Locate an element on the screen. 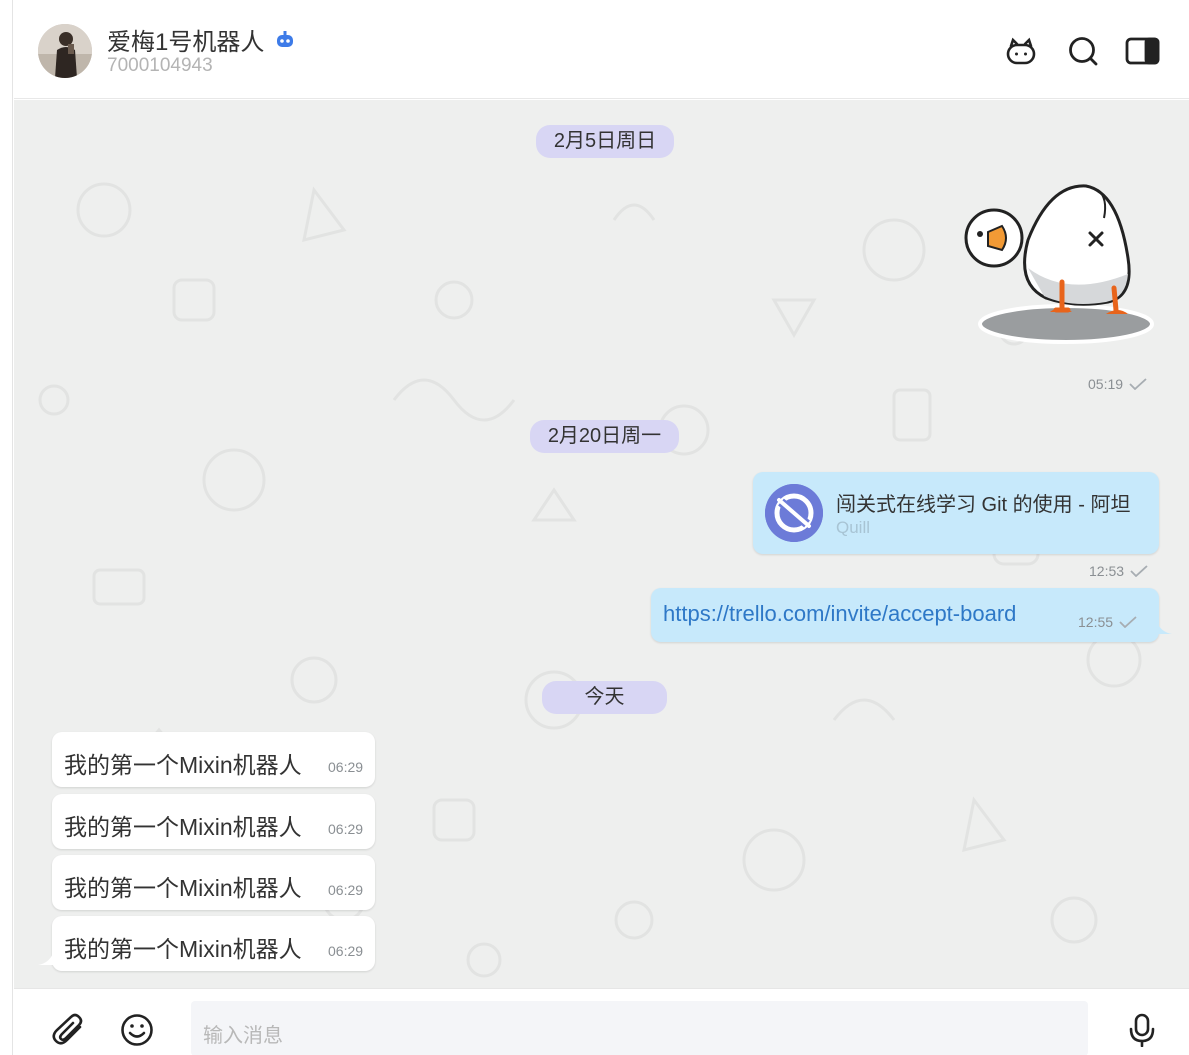 This screenshot has width=1189, height=1055. bot-badge-icon is located at coordinates (285, 40).